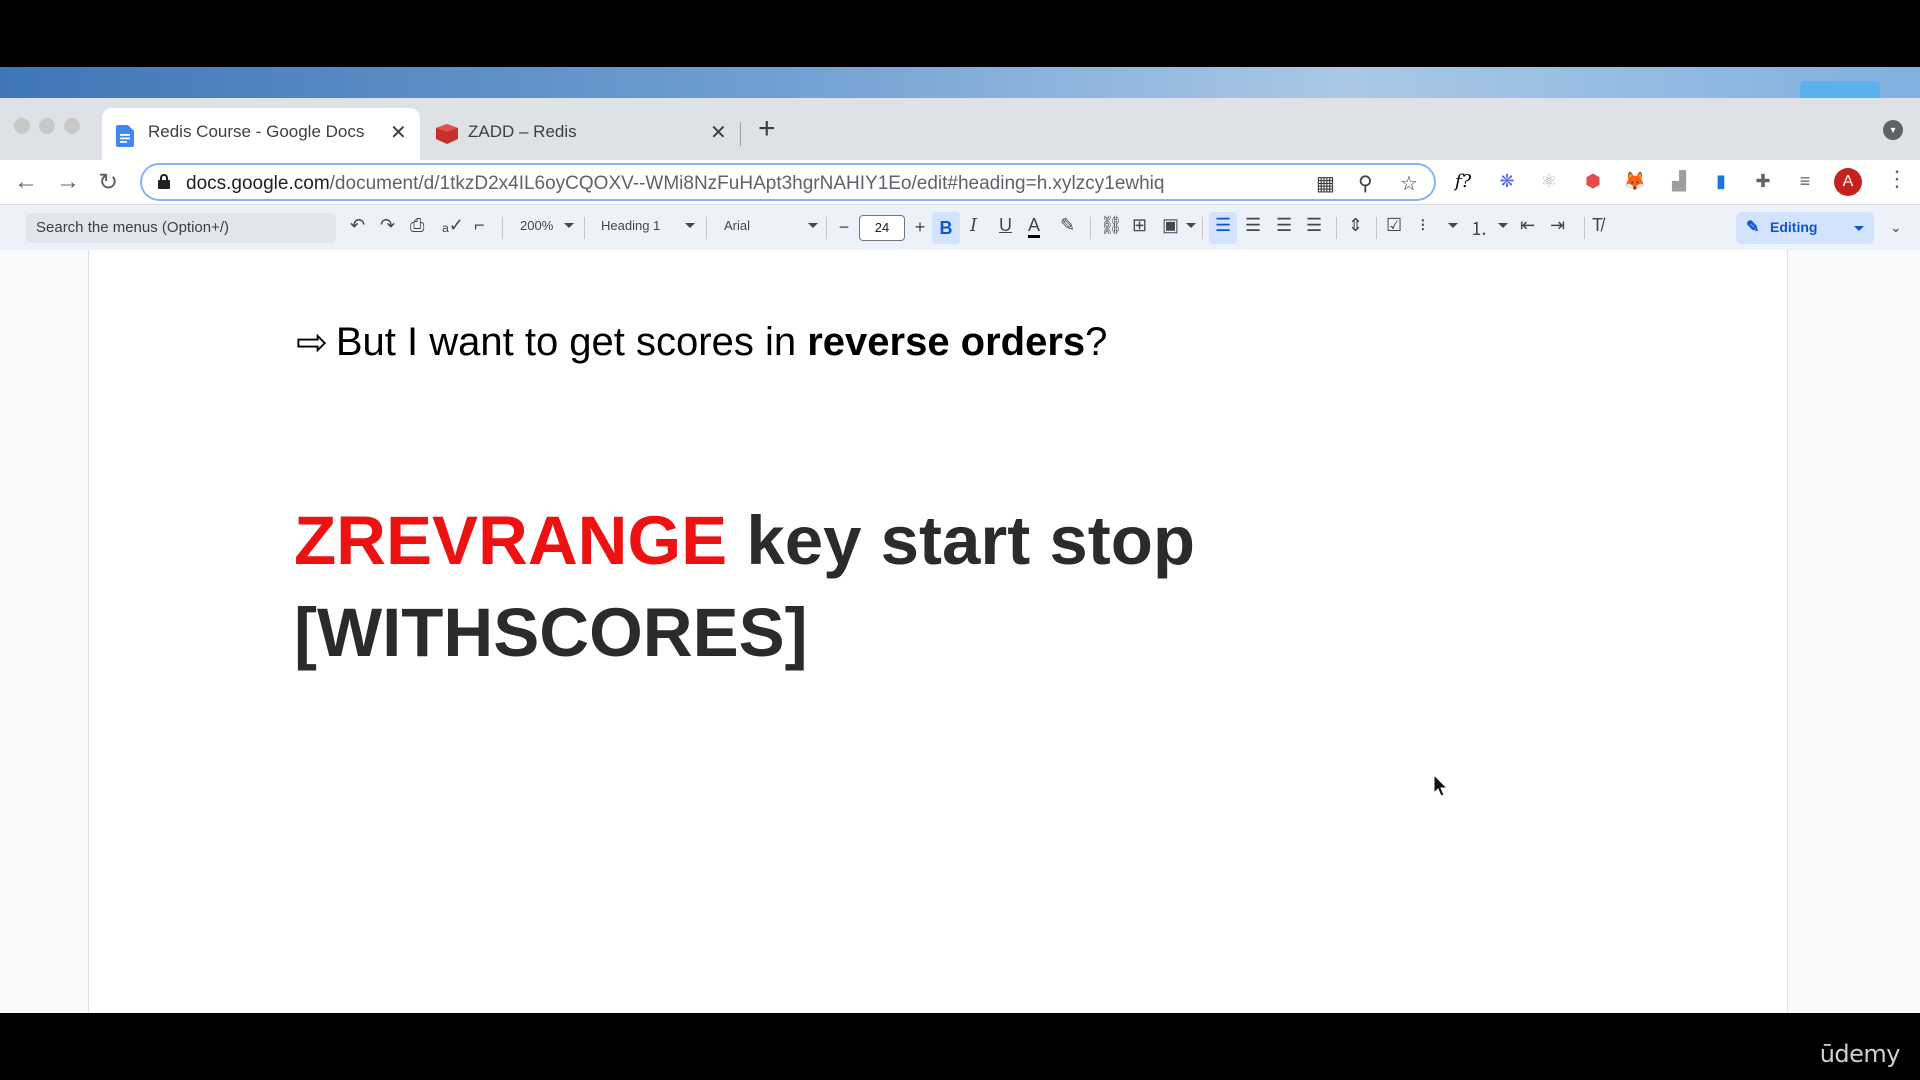 The height and width of the screenshot is (1080, 1920). Describe the element at coordinates (1848, 182) in the screenshot. I see `profile-avatar: A` at that location.